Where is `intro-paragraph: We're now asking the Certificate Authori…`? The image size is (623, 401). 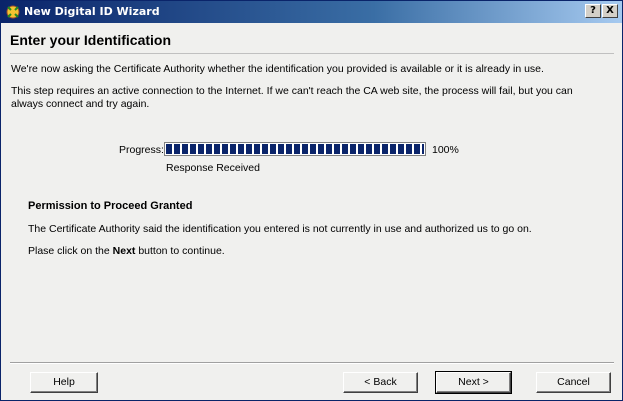 intro-paragraph: We're now asking the Certificate Authori… is located at coordinates (277, 69).